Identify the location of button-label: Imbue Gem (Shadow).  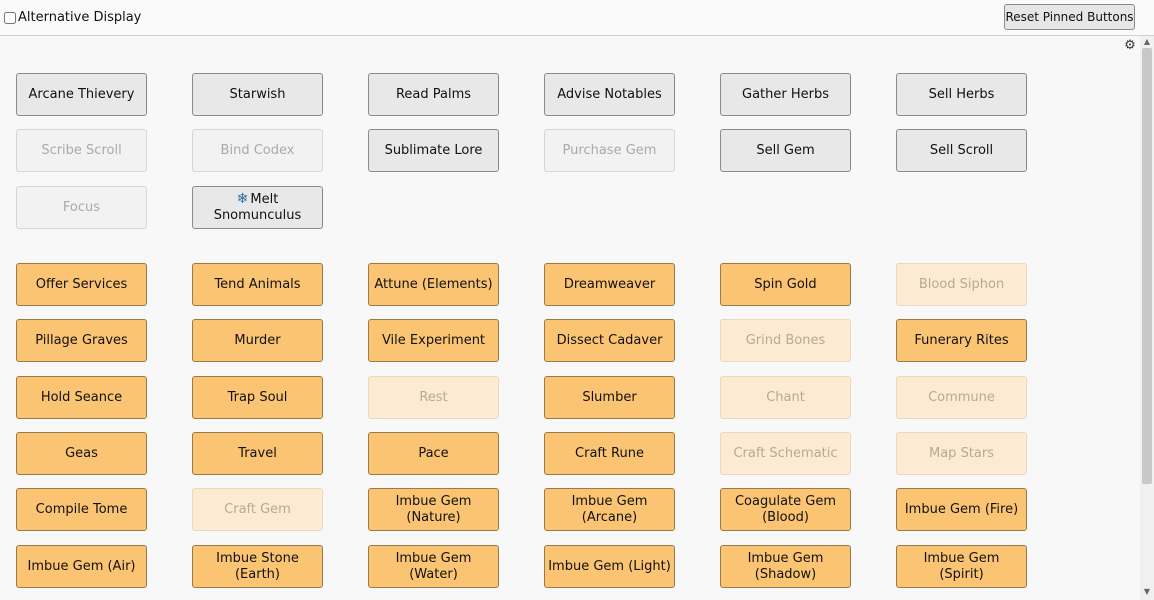
(785, 566).